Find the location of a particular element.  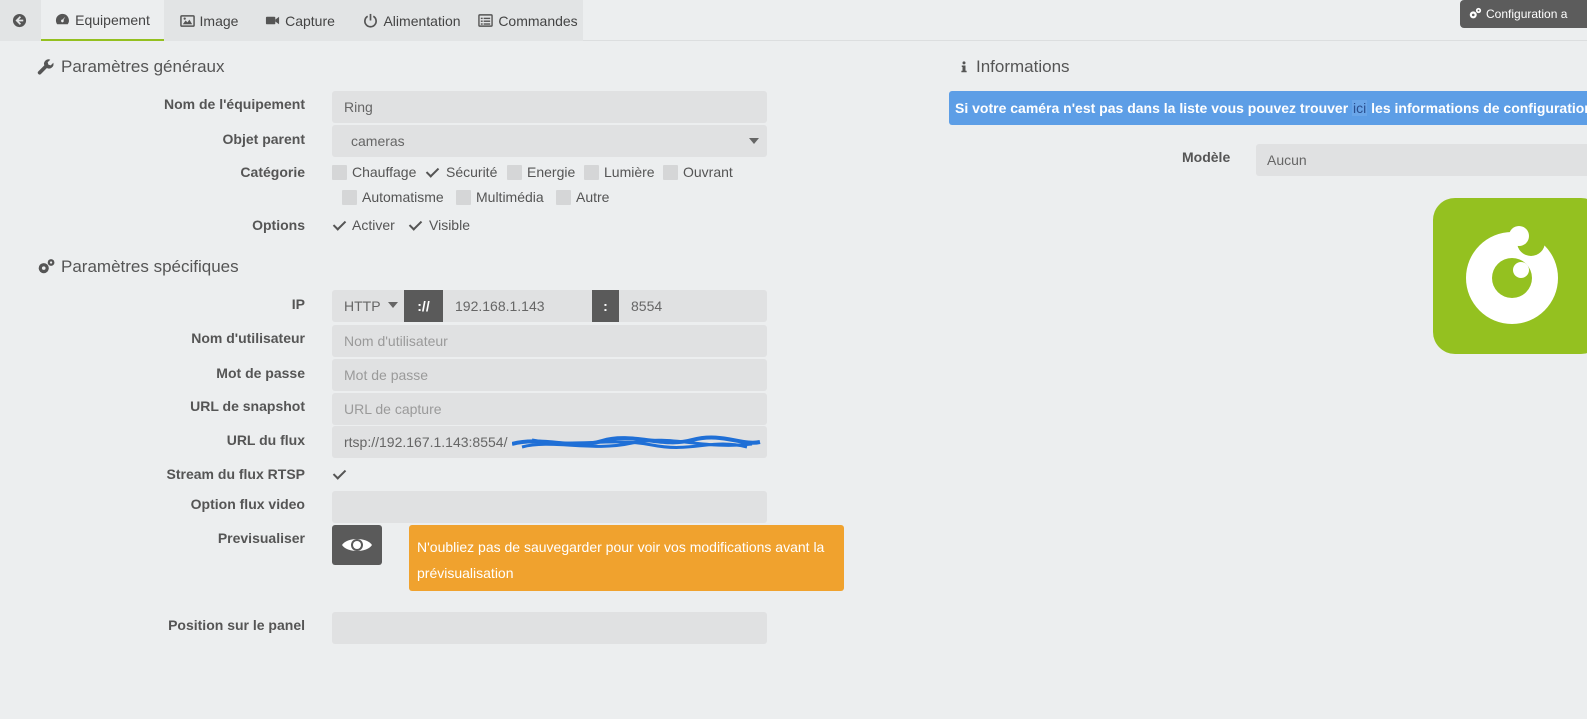

eye-icon is located at coordinates (357, 545).